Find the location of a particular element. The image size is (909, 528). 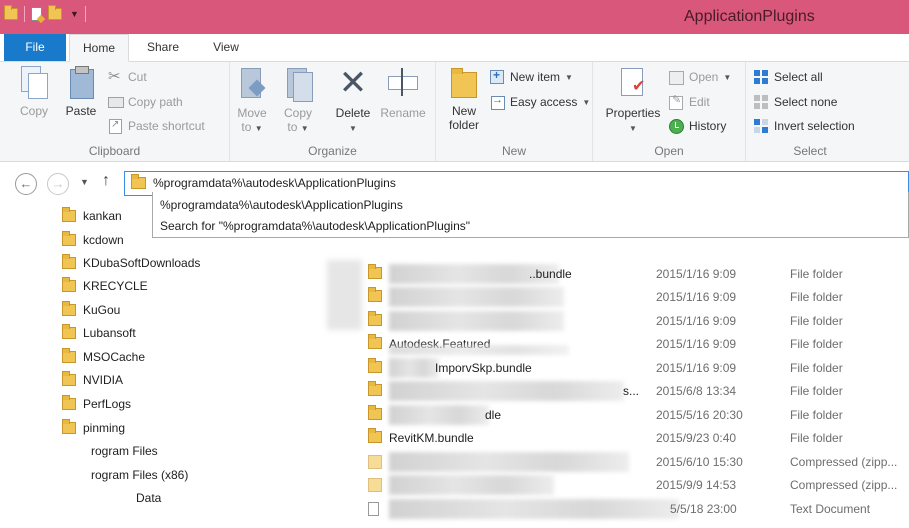

tab-file: File is located at coordinates (35, 47).